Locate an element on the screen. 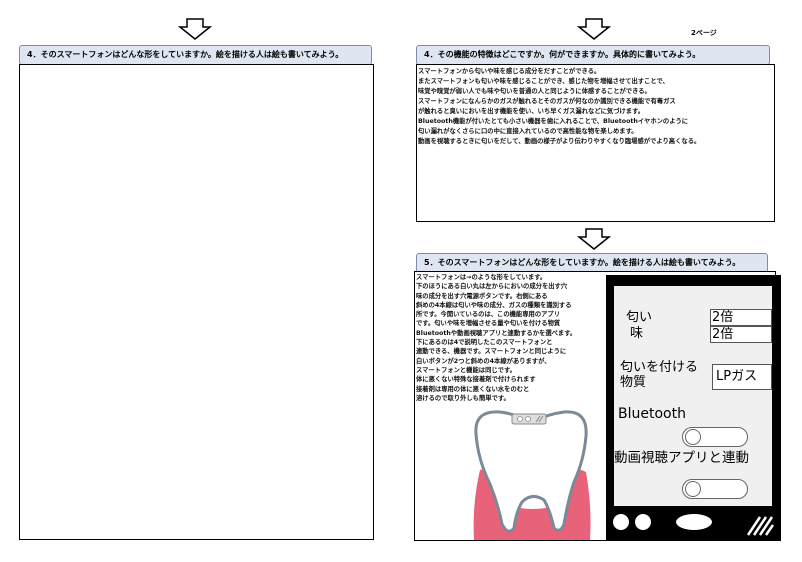 The width and height of the screenshot is (802, 562). page-label: 2ページ is located at coordinates (704, 33).